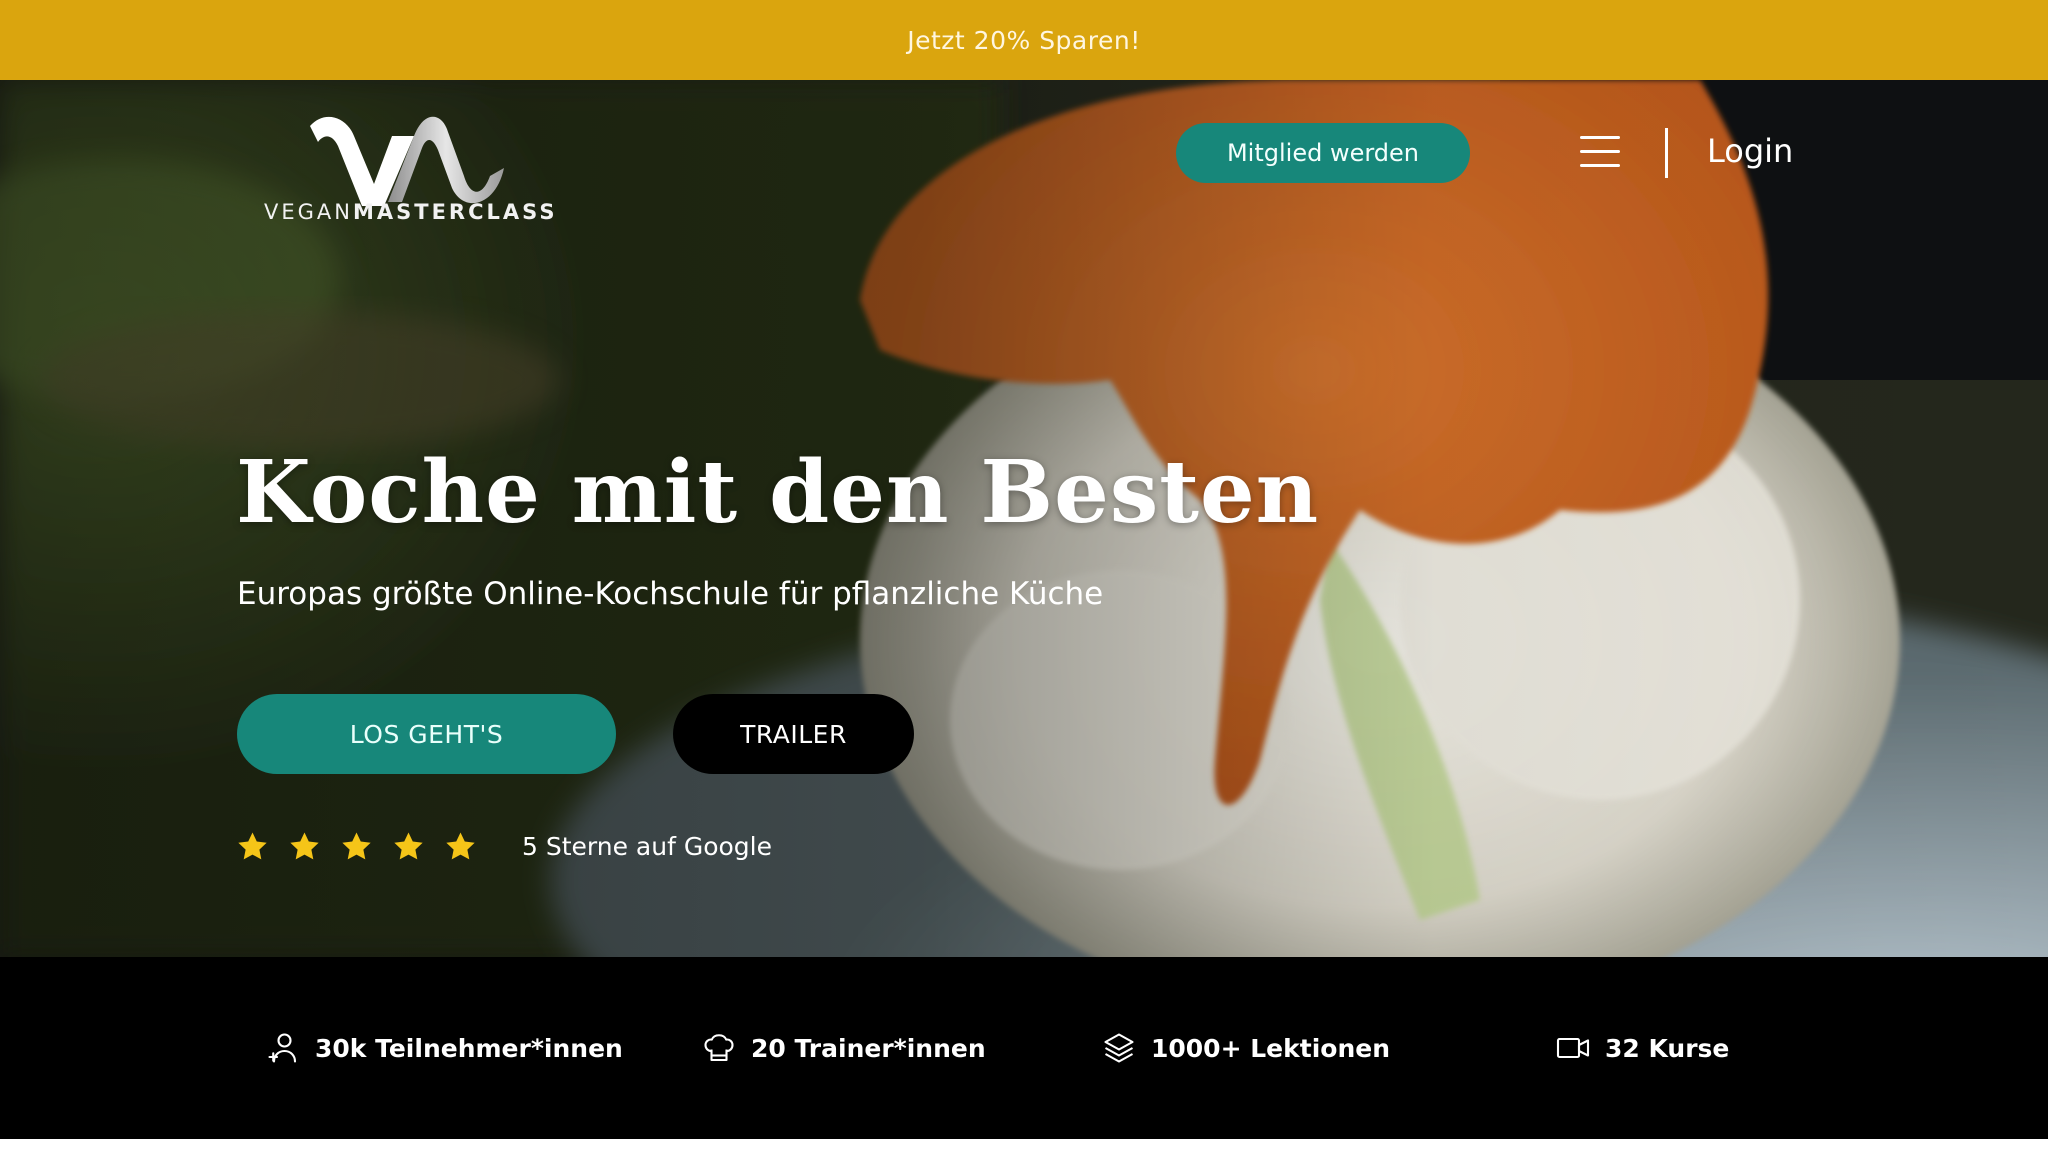  Describe the element at coordinates (409, 156) in the screenshot. I see `vegan-masterclass-logo` at that location.